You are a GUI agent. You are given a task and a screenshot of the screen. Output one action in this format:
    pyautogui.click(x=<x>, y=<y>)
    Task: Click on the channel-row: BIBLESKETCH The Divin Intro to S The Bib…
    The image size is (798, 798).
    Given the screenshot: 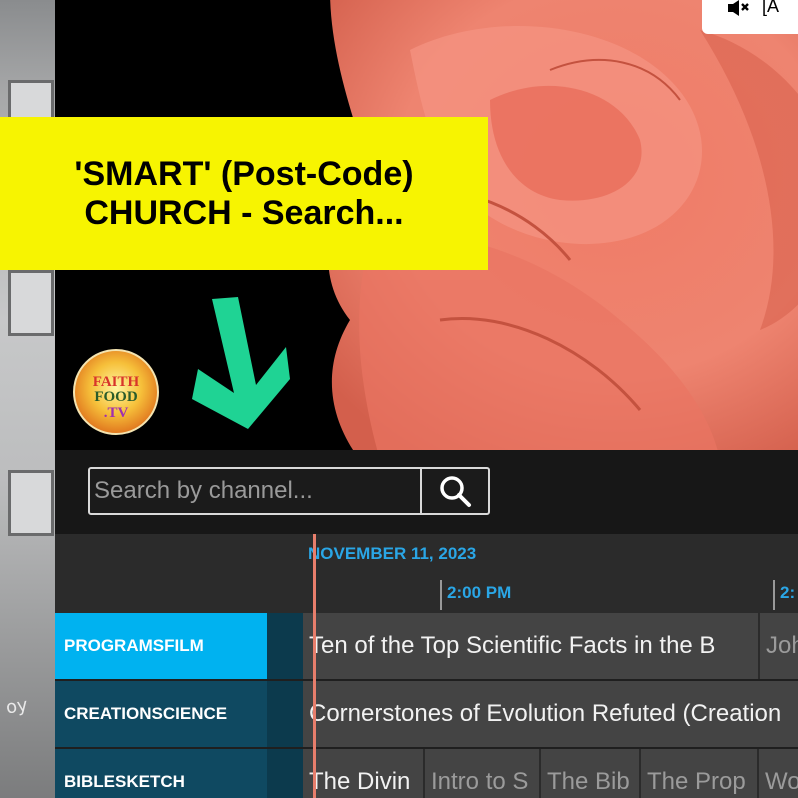 What is the action you would take?
    pyautogui.click(x=426, y=773)
    